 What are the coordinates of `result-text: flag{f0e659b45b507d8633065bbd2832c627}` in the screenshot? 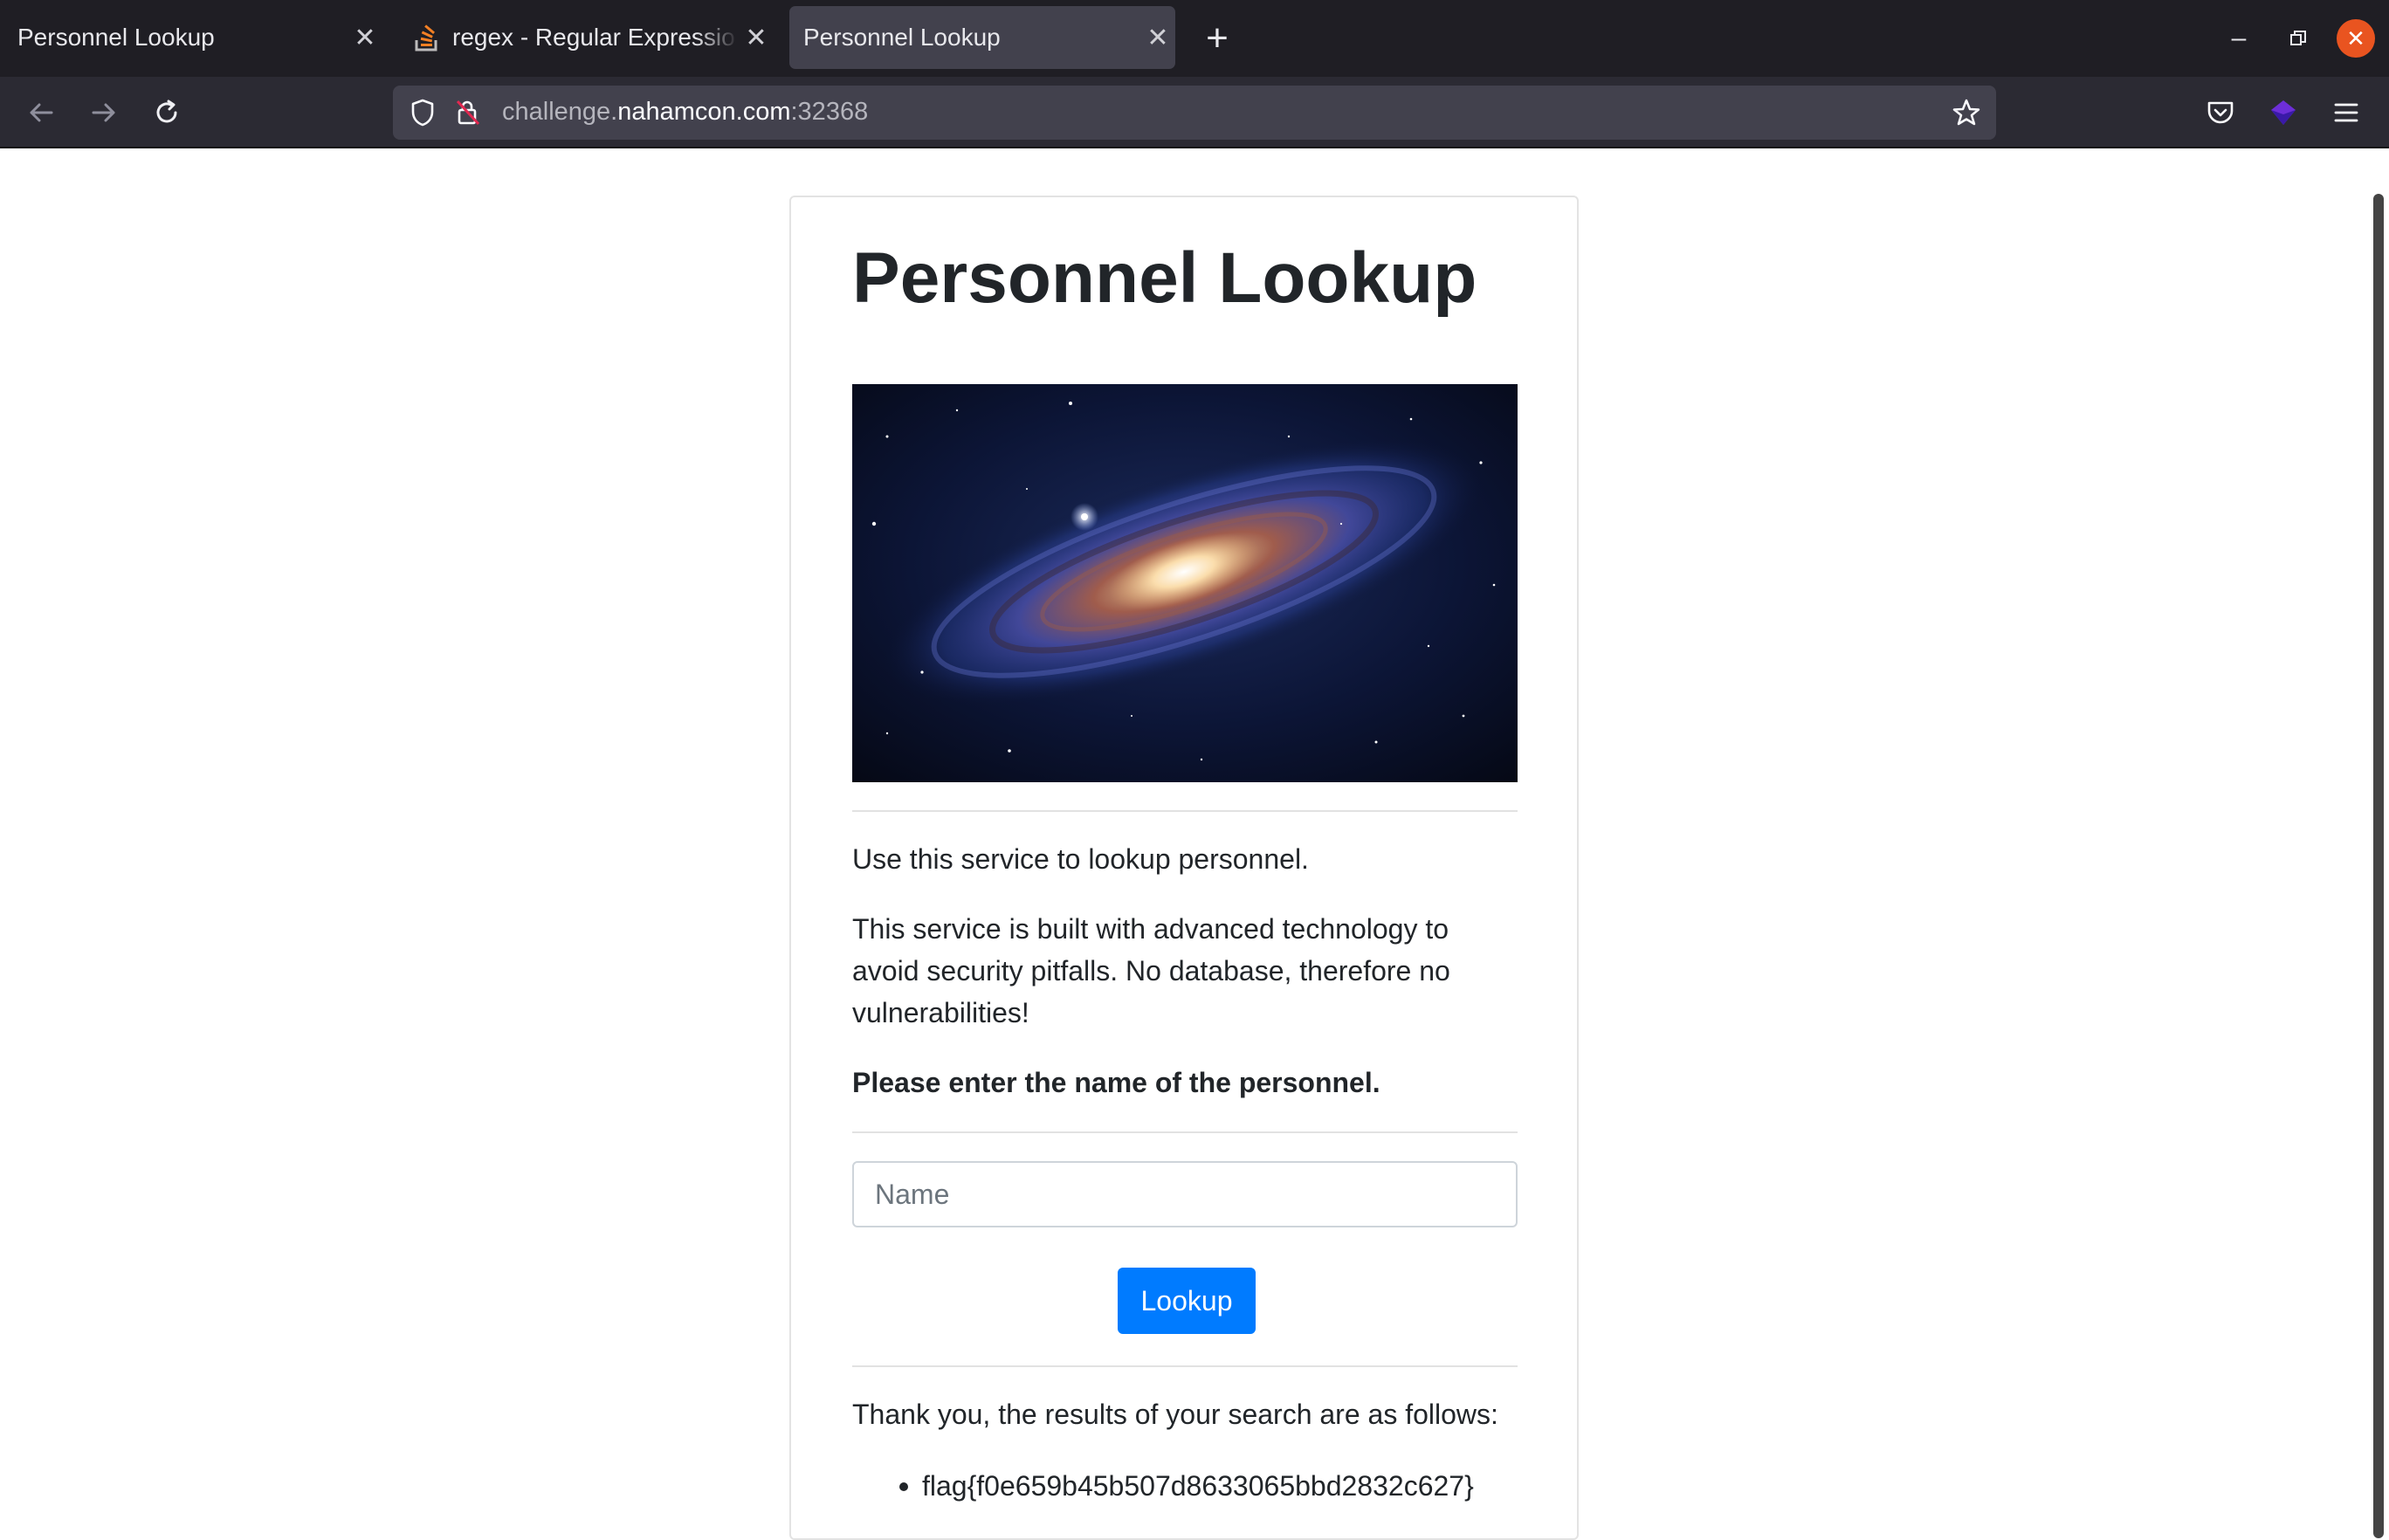 It's located at (1198, 1486).